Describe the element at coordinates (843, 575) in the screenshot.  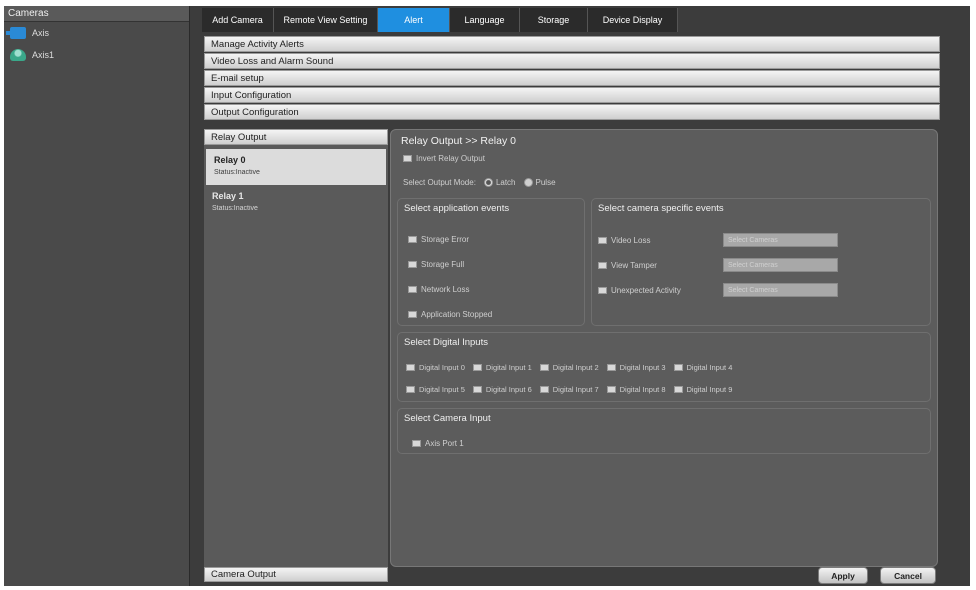
I see `apply-button: Apply` at that location.